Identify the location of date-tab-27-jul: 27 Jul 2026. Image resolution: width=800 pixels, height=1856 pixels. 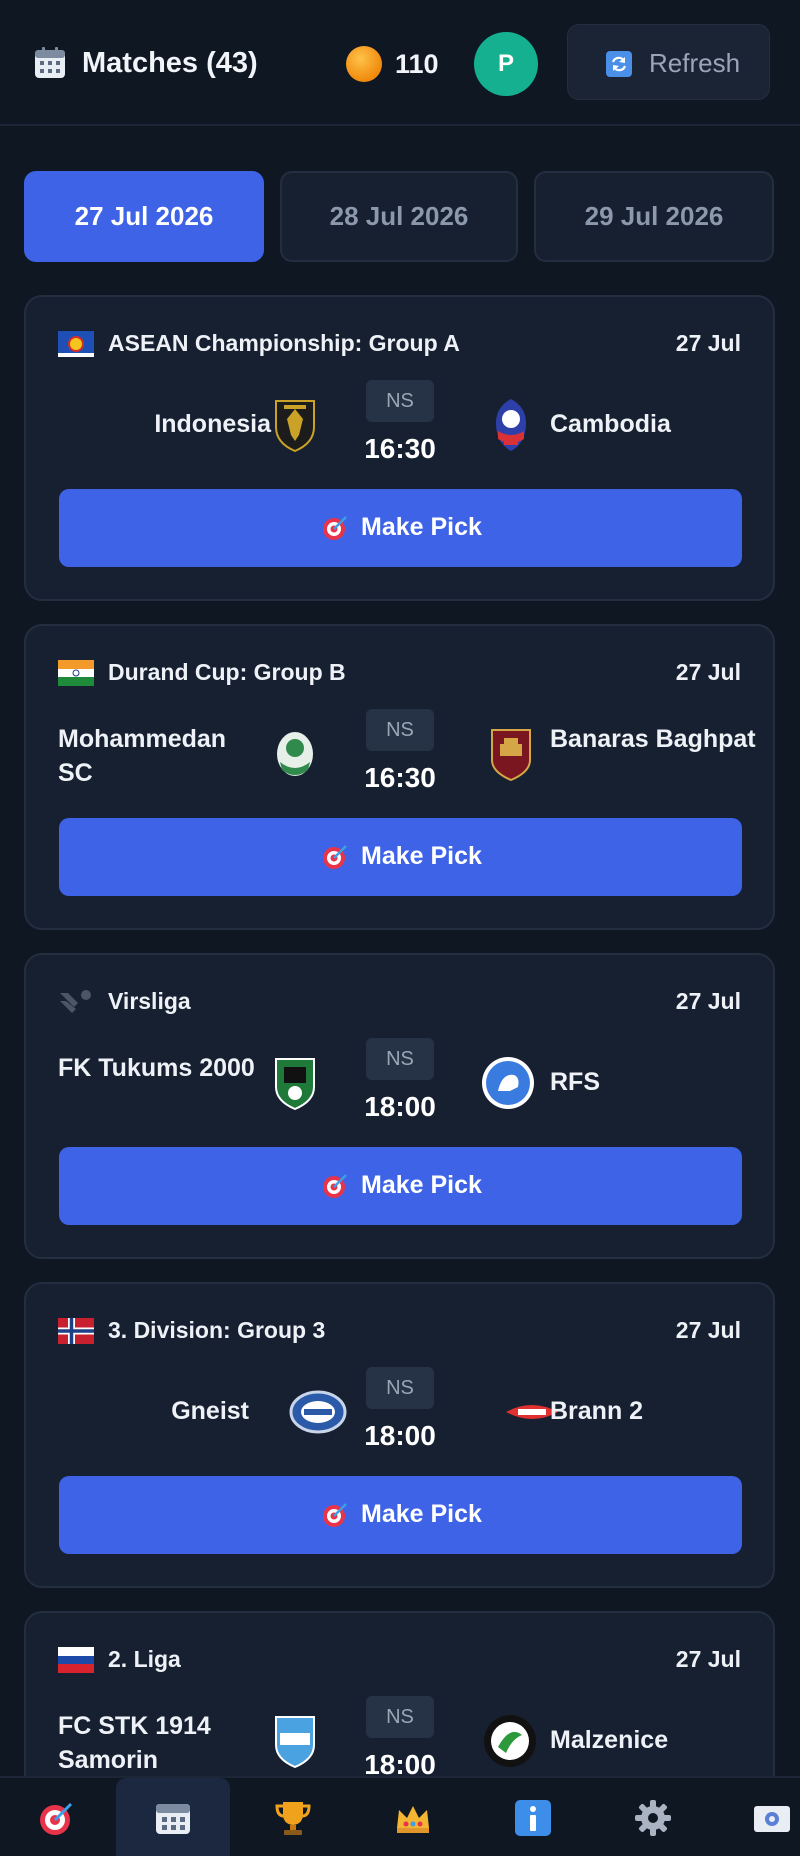
(144, 216).